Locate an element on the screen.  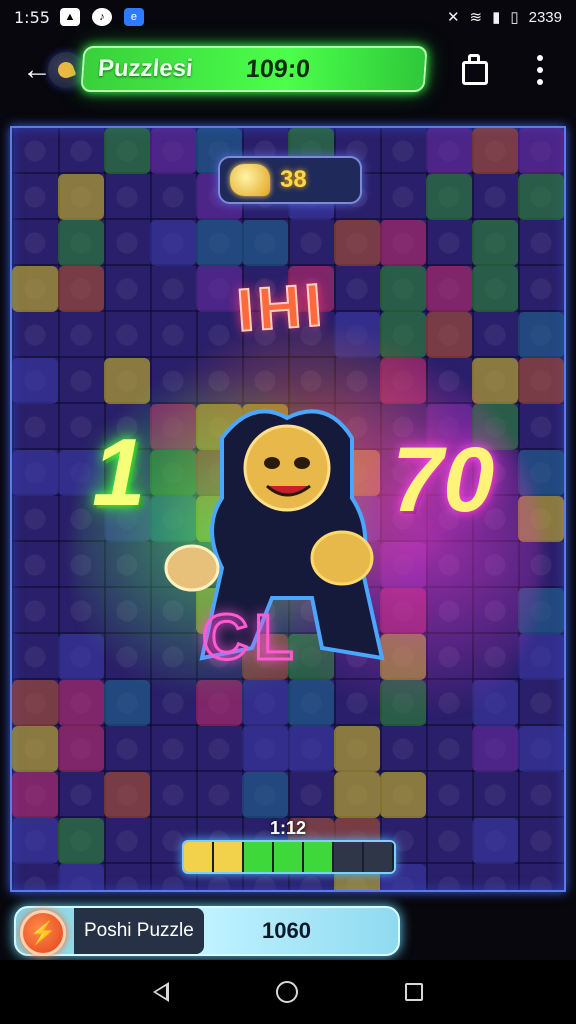
nav-home-icon is located at coordinates (286, 992).